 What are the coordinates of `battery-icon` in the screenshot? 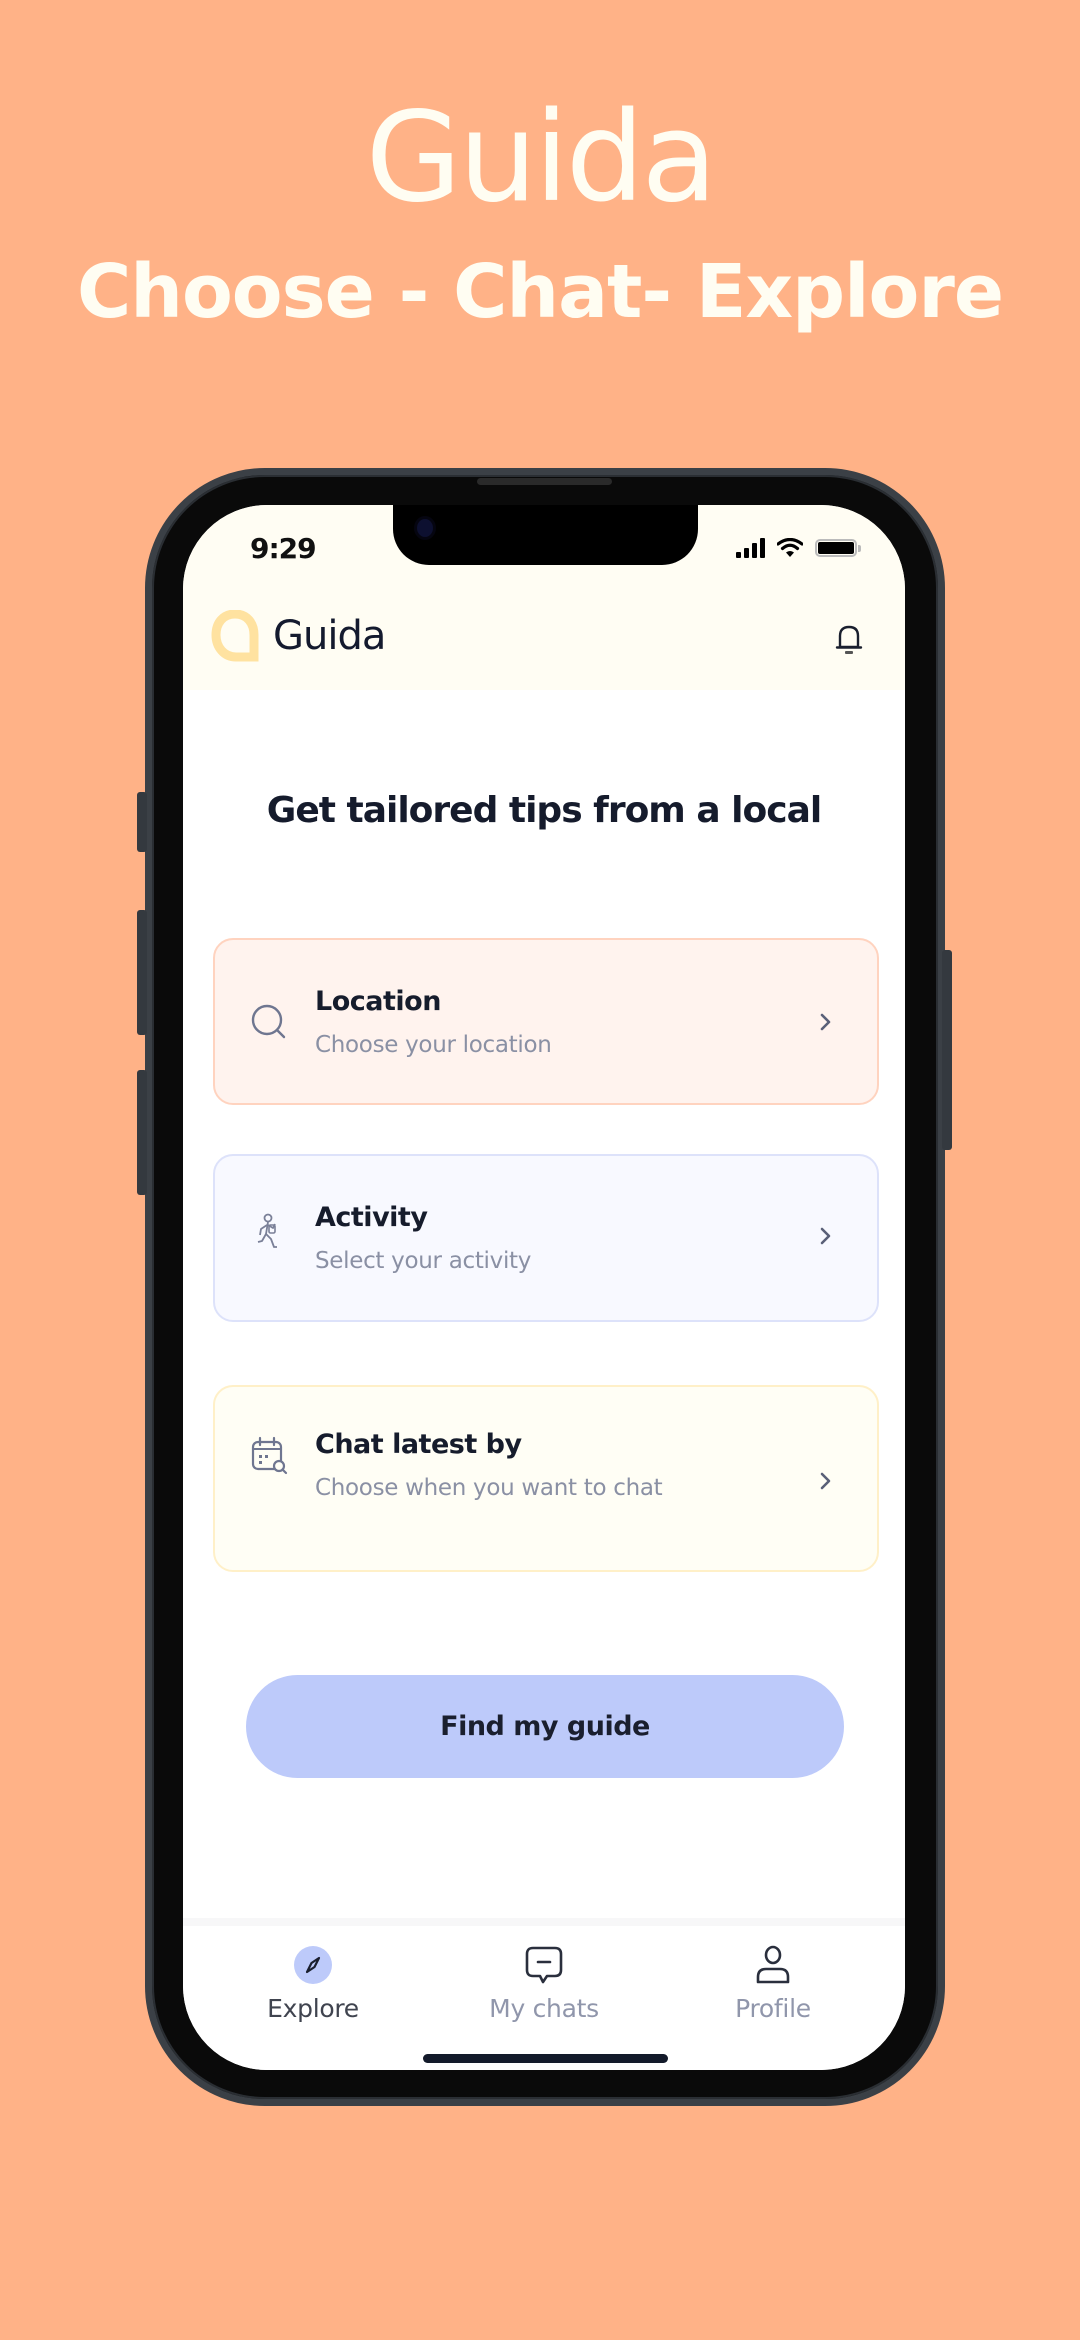 It's located at (838, 548).